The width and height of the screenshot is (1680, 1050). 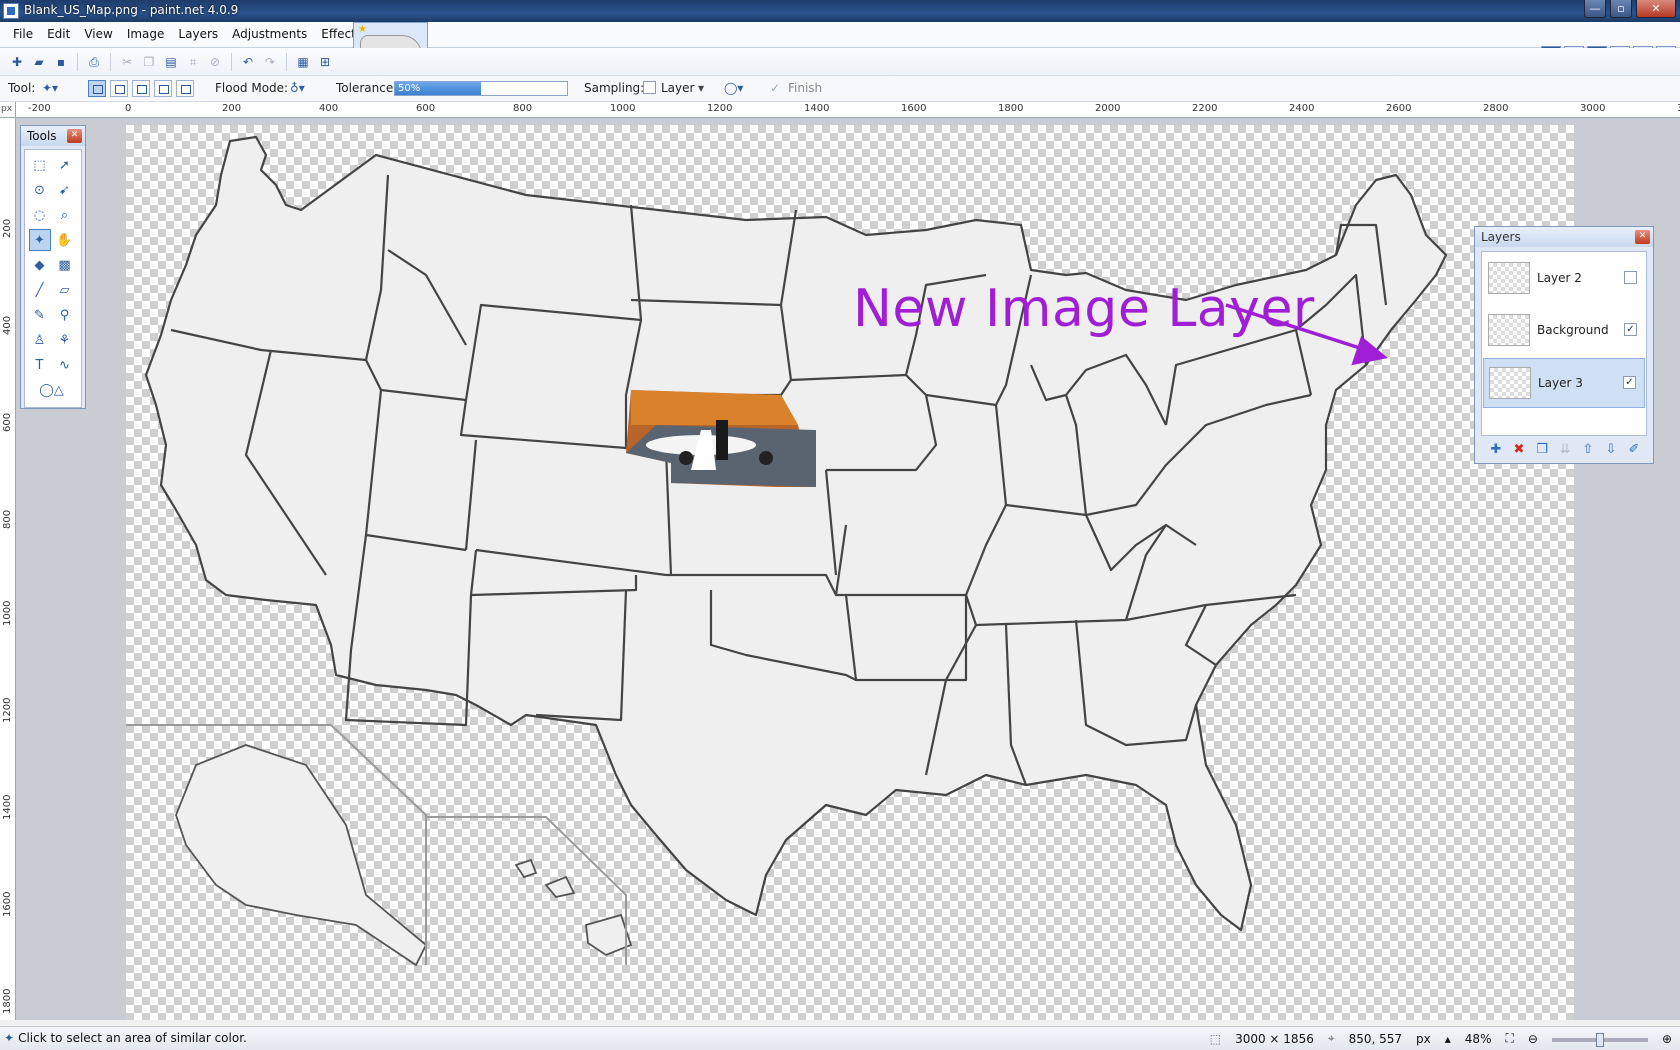 What do you see at coordinates (269, 34) in the screenshot?
I see `menu-adjustments: Adjustments` at bounding box center [269, 34].